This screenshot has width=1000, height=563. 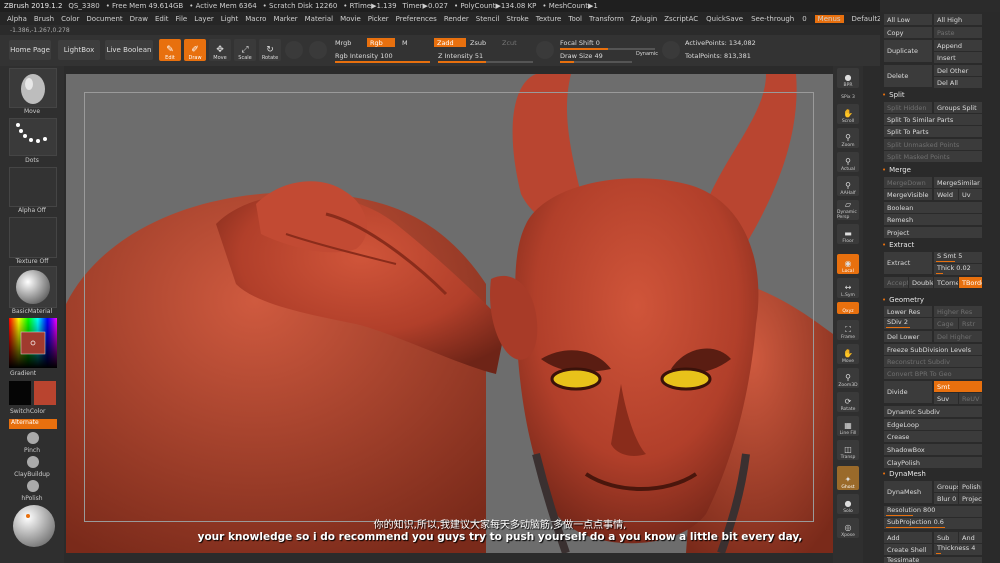 I want to click on del-higher-button: Del Higher, so click(x=958, y=336).